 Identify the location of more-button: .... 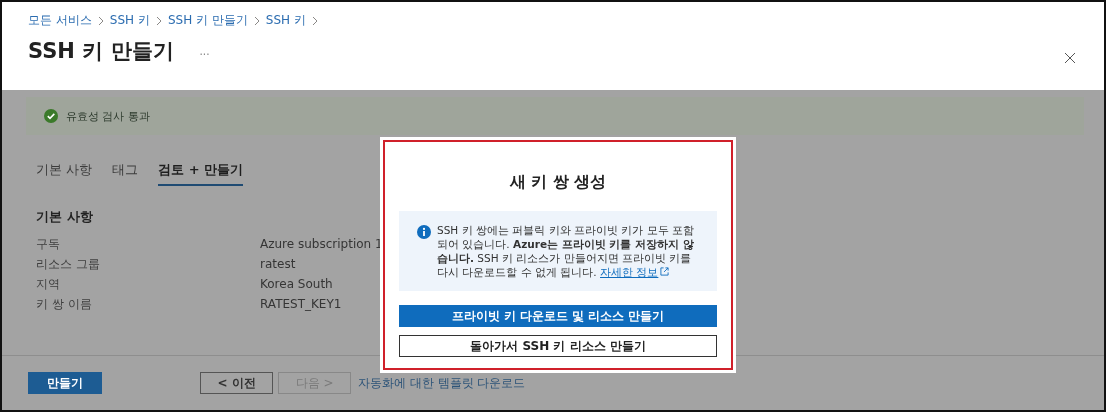
(204, 51).